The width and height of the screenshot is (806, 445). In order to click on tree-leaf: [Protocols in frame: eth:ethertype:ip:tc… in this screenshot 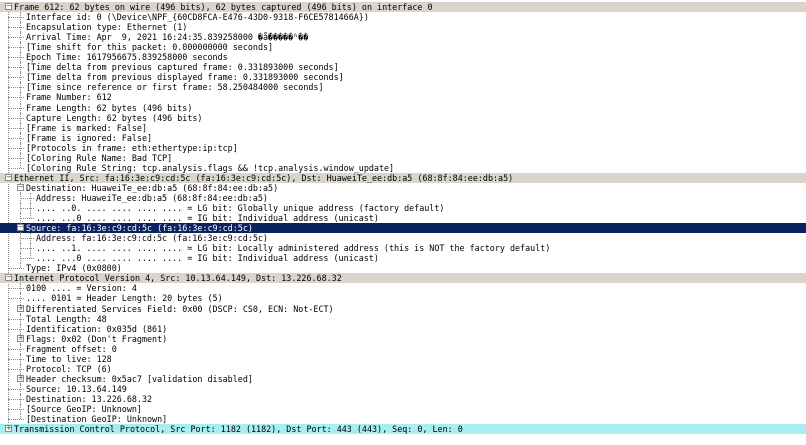, I will do `click(403, 147)`.